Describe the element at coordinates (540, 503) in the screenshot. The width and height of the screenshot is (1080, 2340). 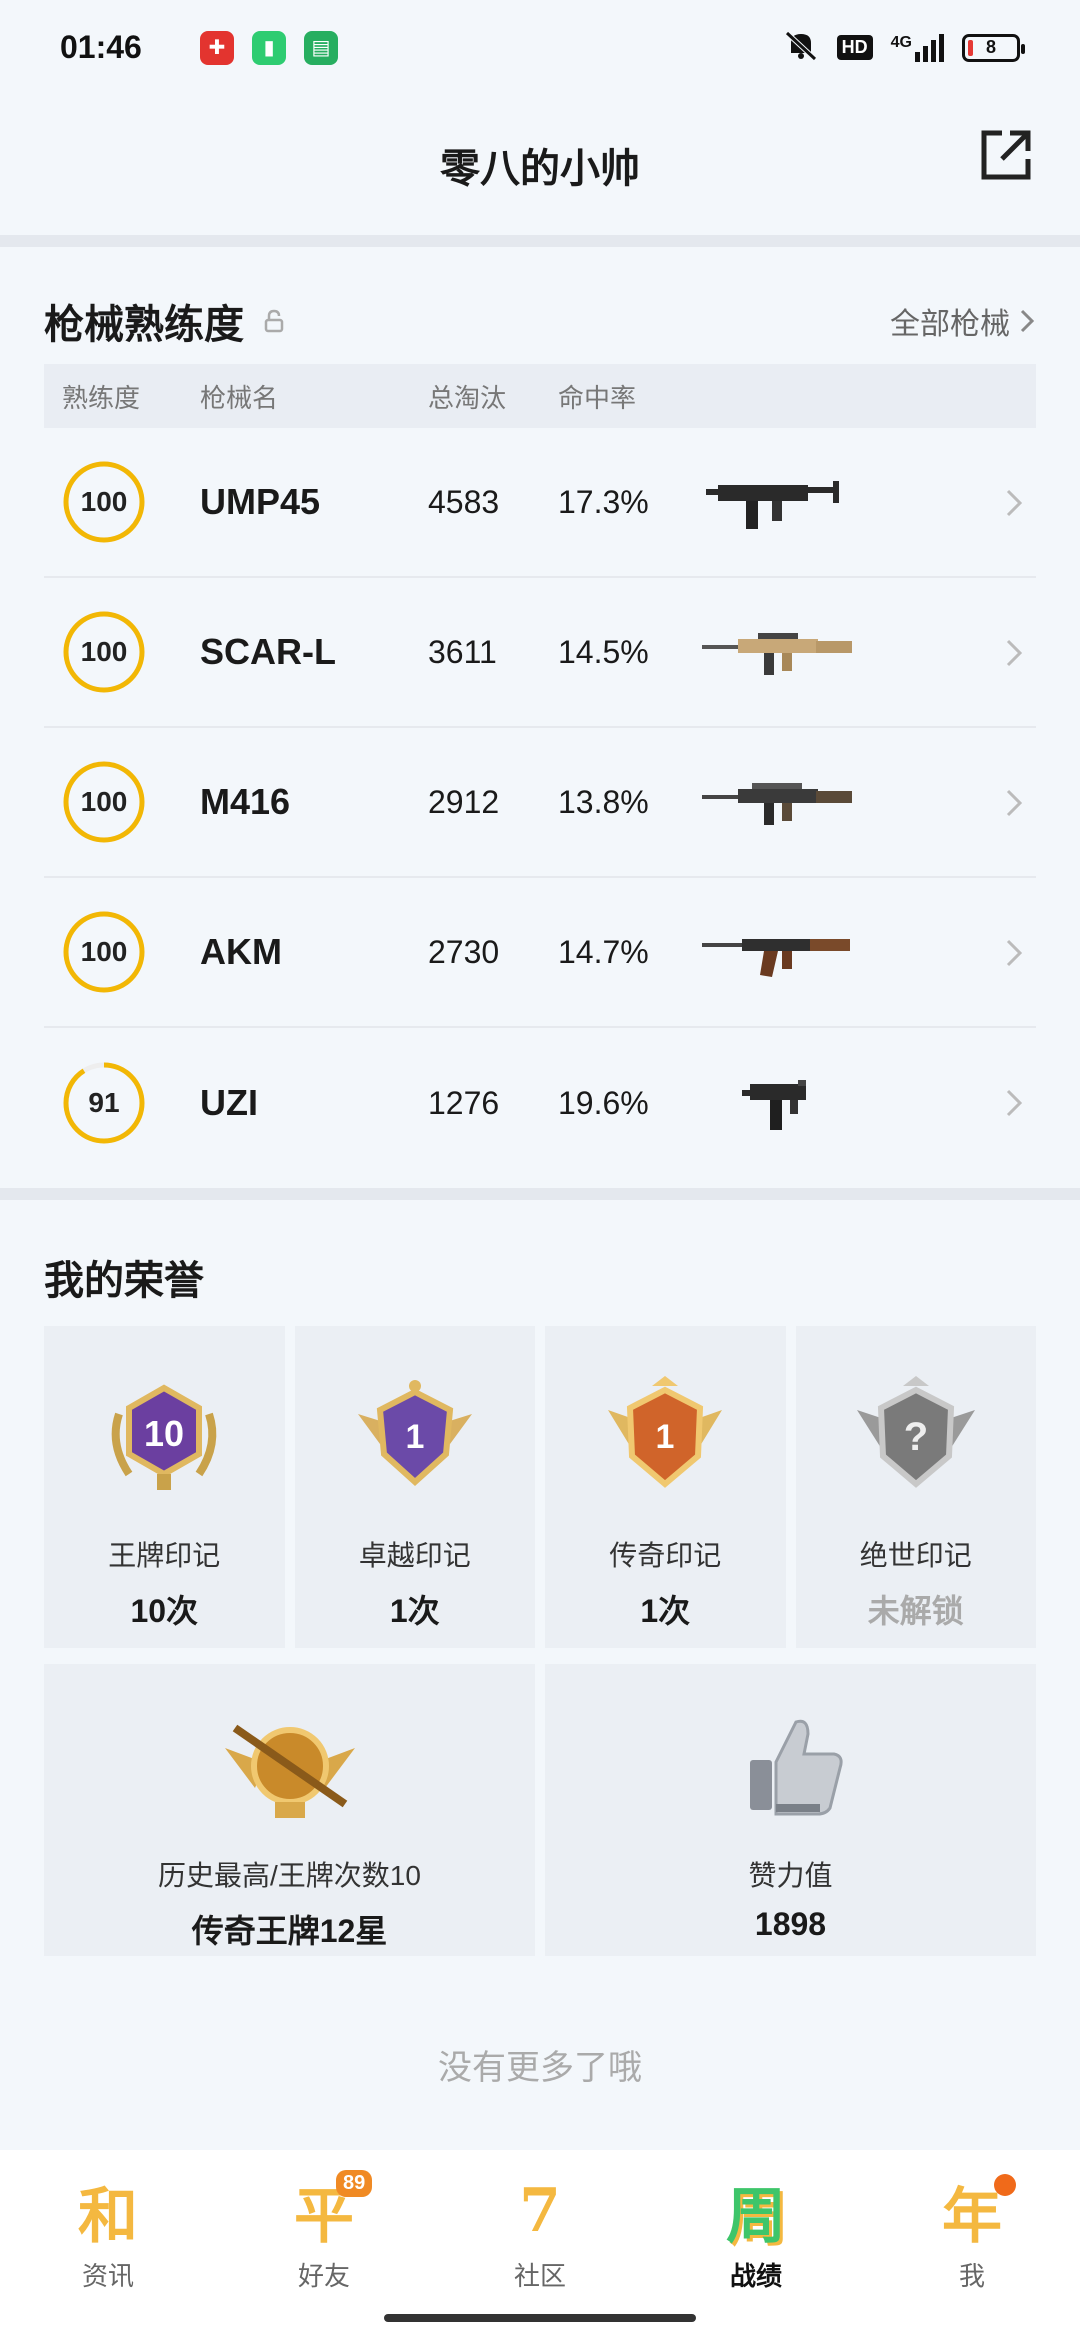
I see `weapon-row: 100 UMP45 4583 17.3%` at that location.